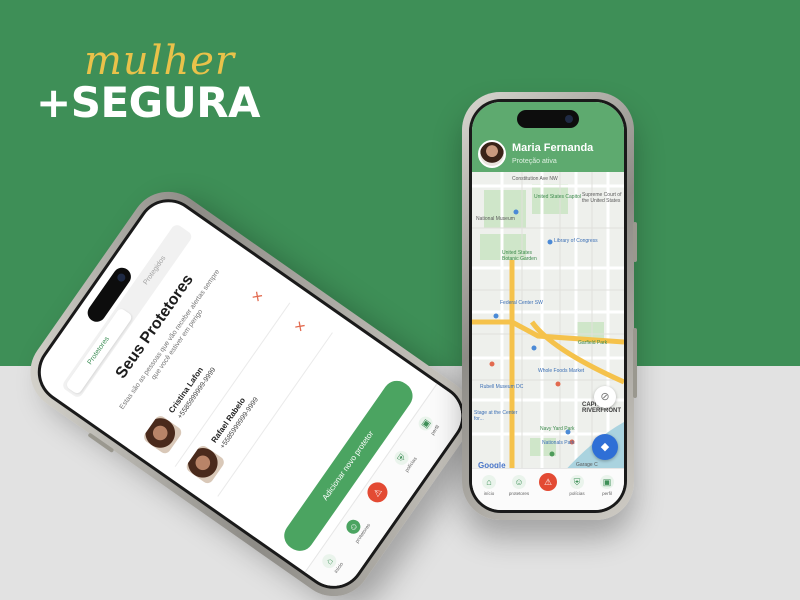 The height and width of the screenshot is (600, 800). What do you see at coordinates (502, 387) in the screenshot?
I see `map-label: Rubell Museum DC` at bounding box center [502, 387].